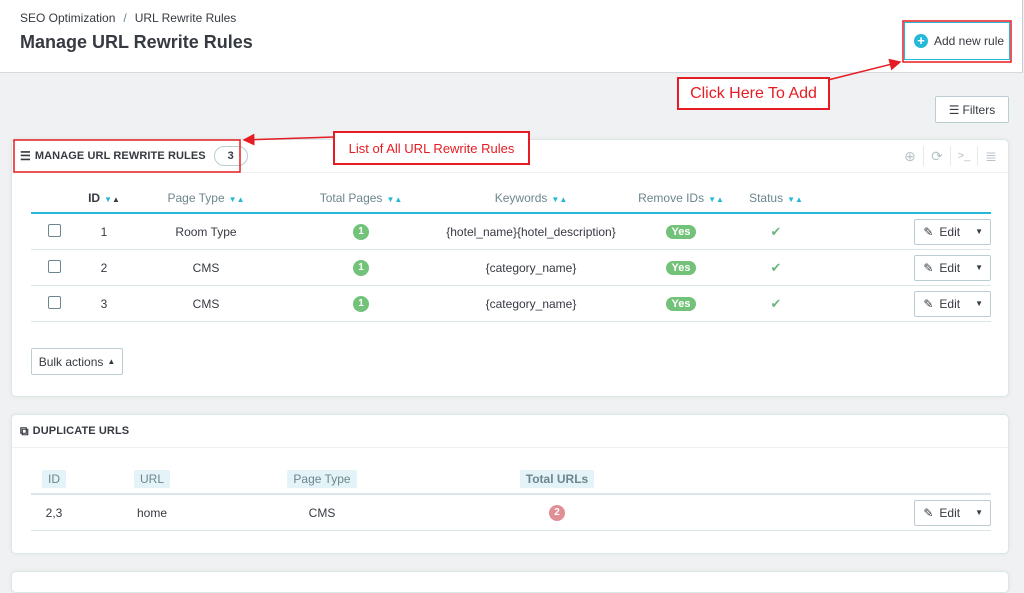 The width and height of the screenshot is (1024, 593). I want to click on duplicate-urls-panel-header: ⧉ Duplicate URLs, so click(510, 431).